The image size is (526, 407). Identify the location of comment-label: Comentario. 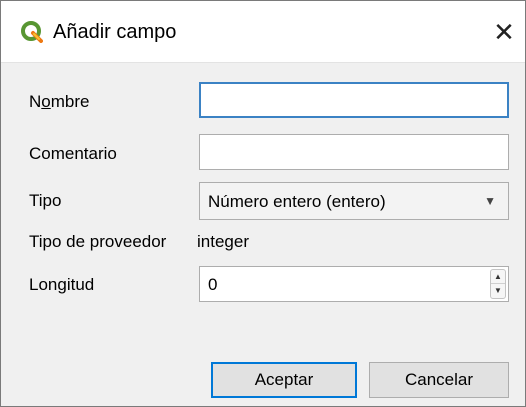
(73, 153).